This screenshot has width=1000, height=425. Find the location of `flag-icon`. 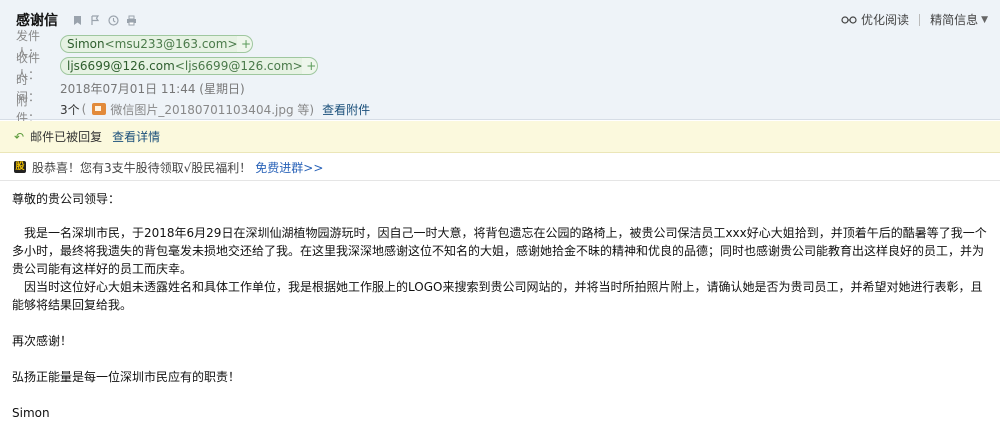

flag-icon is located at coordinates (95, 20).